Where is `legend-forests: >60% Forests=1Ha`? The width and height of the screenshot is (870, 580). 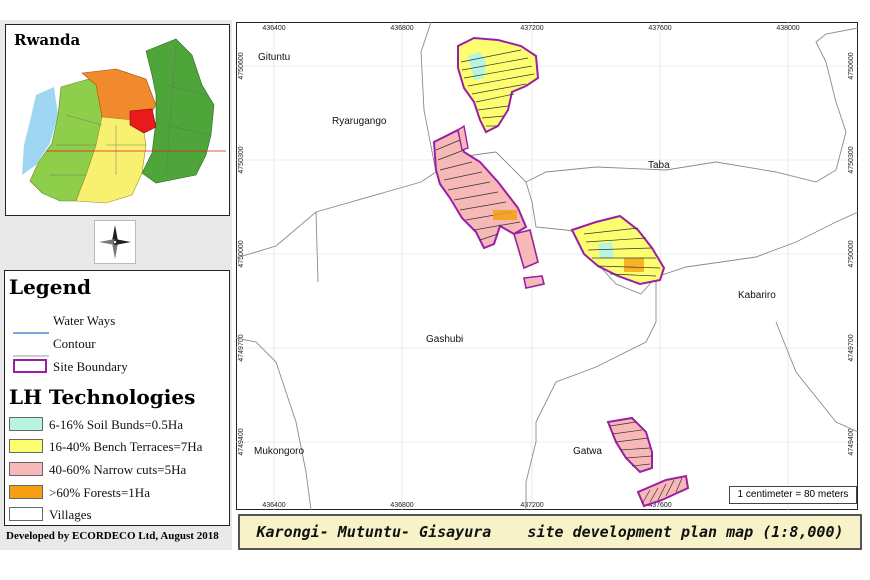 legend-forests: >60% Forests=1Ha is located at coordinates (99, 492).